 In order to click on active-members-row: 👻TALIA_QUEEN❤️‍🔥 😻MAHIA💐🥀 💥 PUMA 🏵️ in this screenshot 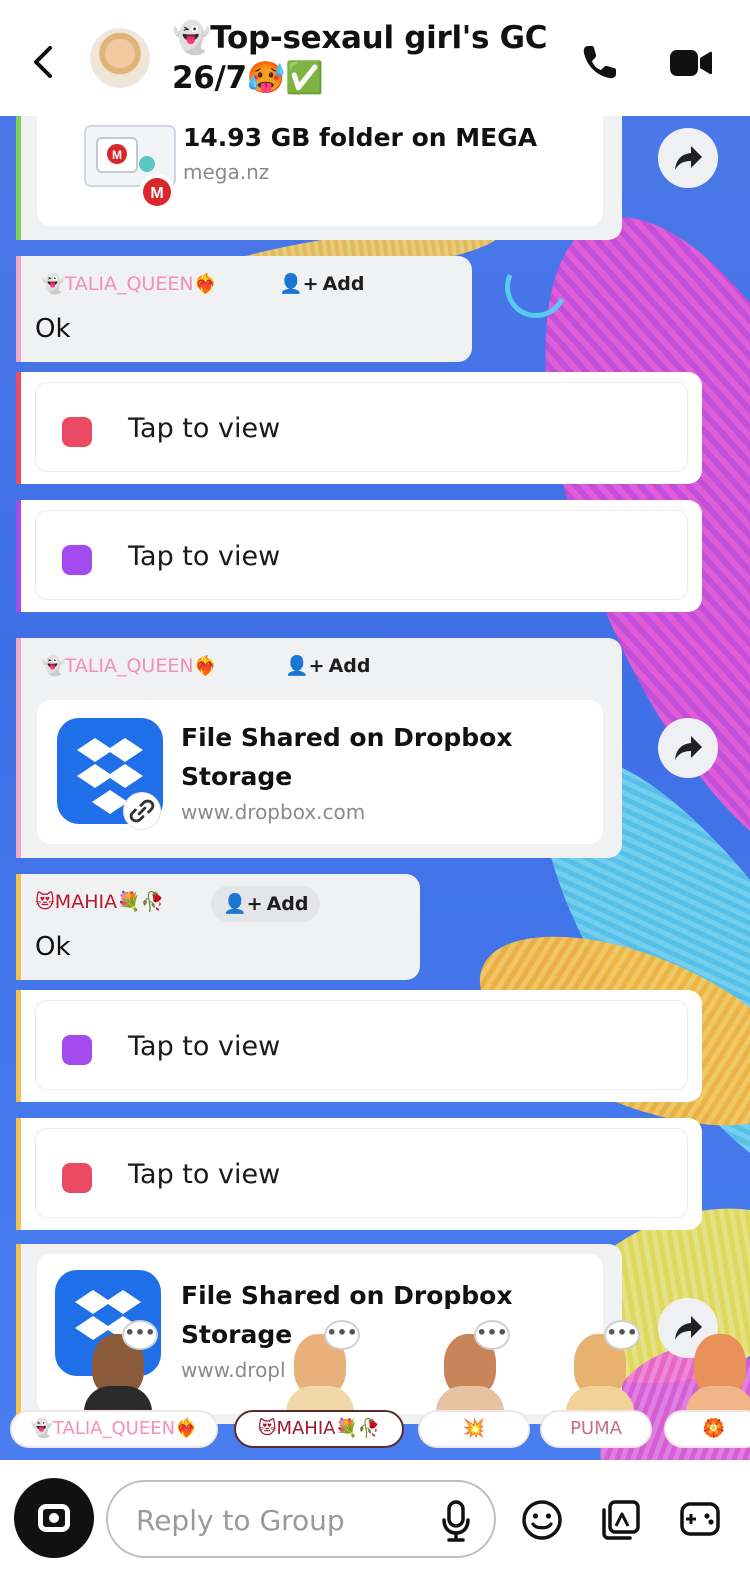, I will do `click(375, 1431)`.